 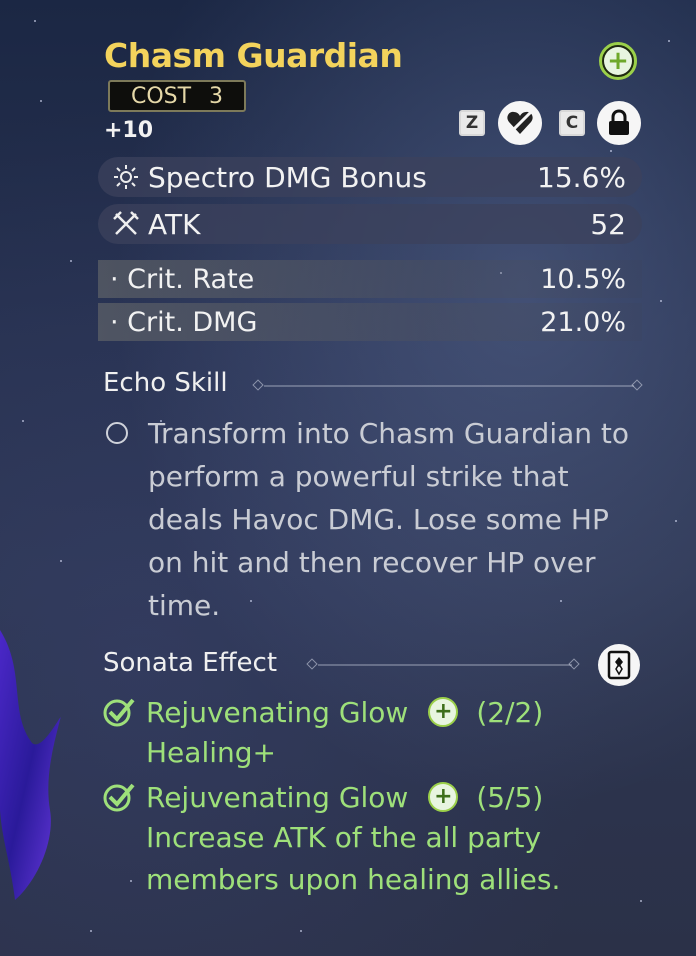 I want to click on echo-name: Chasm Guardian, so click(x=253, y=55).